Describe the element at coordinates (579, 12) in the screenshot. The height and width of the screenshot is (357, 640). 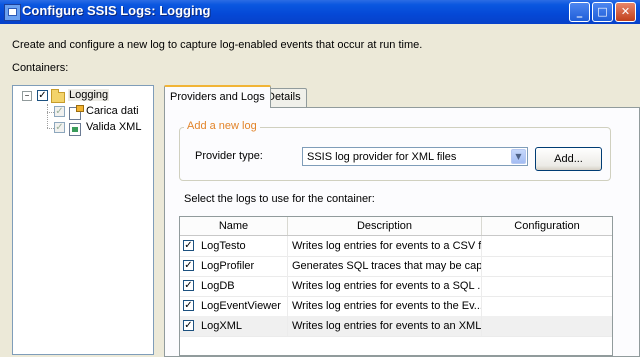
I see `minimize-button: _` at that location.